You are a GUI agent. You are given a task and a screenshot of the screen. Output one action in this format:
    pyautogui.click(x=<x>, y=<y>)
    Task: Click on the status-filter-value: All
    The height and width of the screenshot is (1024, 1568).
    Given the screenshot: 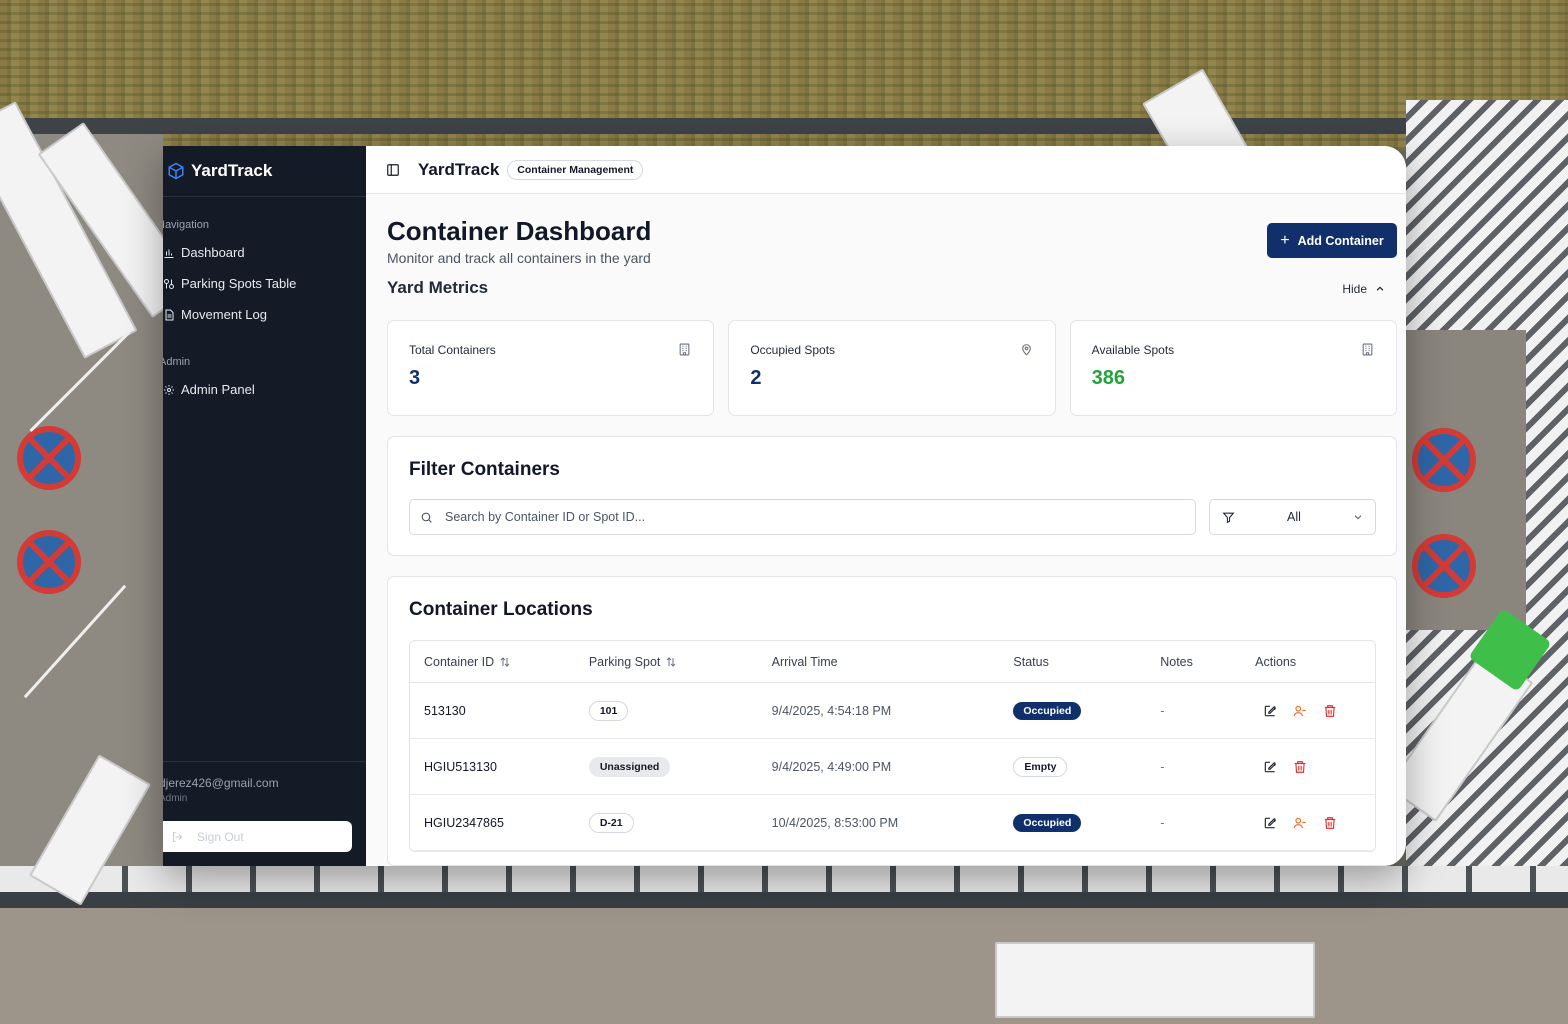 What is the action you would take?
    pyautogui.click(x=1294, y=517)
    